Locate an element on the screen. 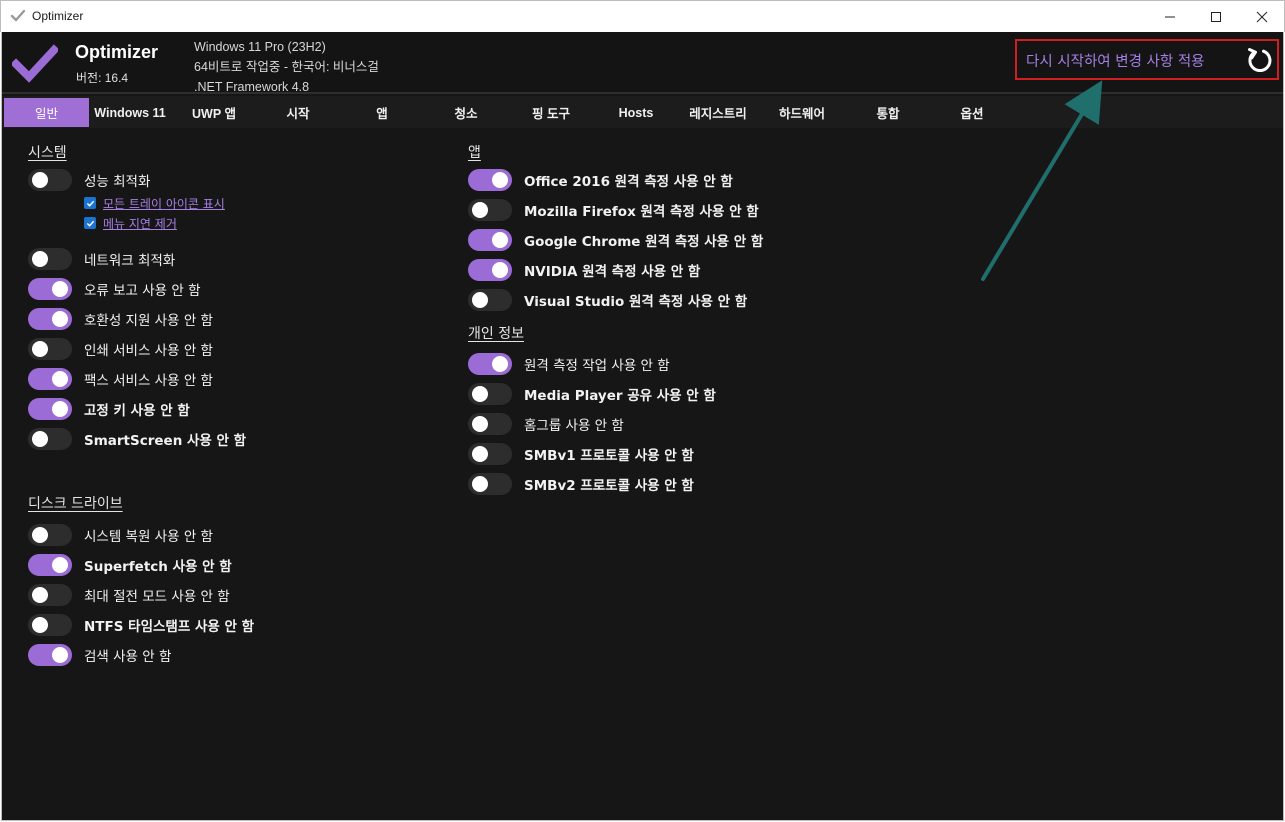 Image resolution: width=1285 pixels, height=822 pixels. toggle-row-superfetch: Superfetch 사용 안 함 is located at coordinates (130, 565).